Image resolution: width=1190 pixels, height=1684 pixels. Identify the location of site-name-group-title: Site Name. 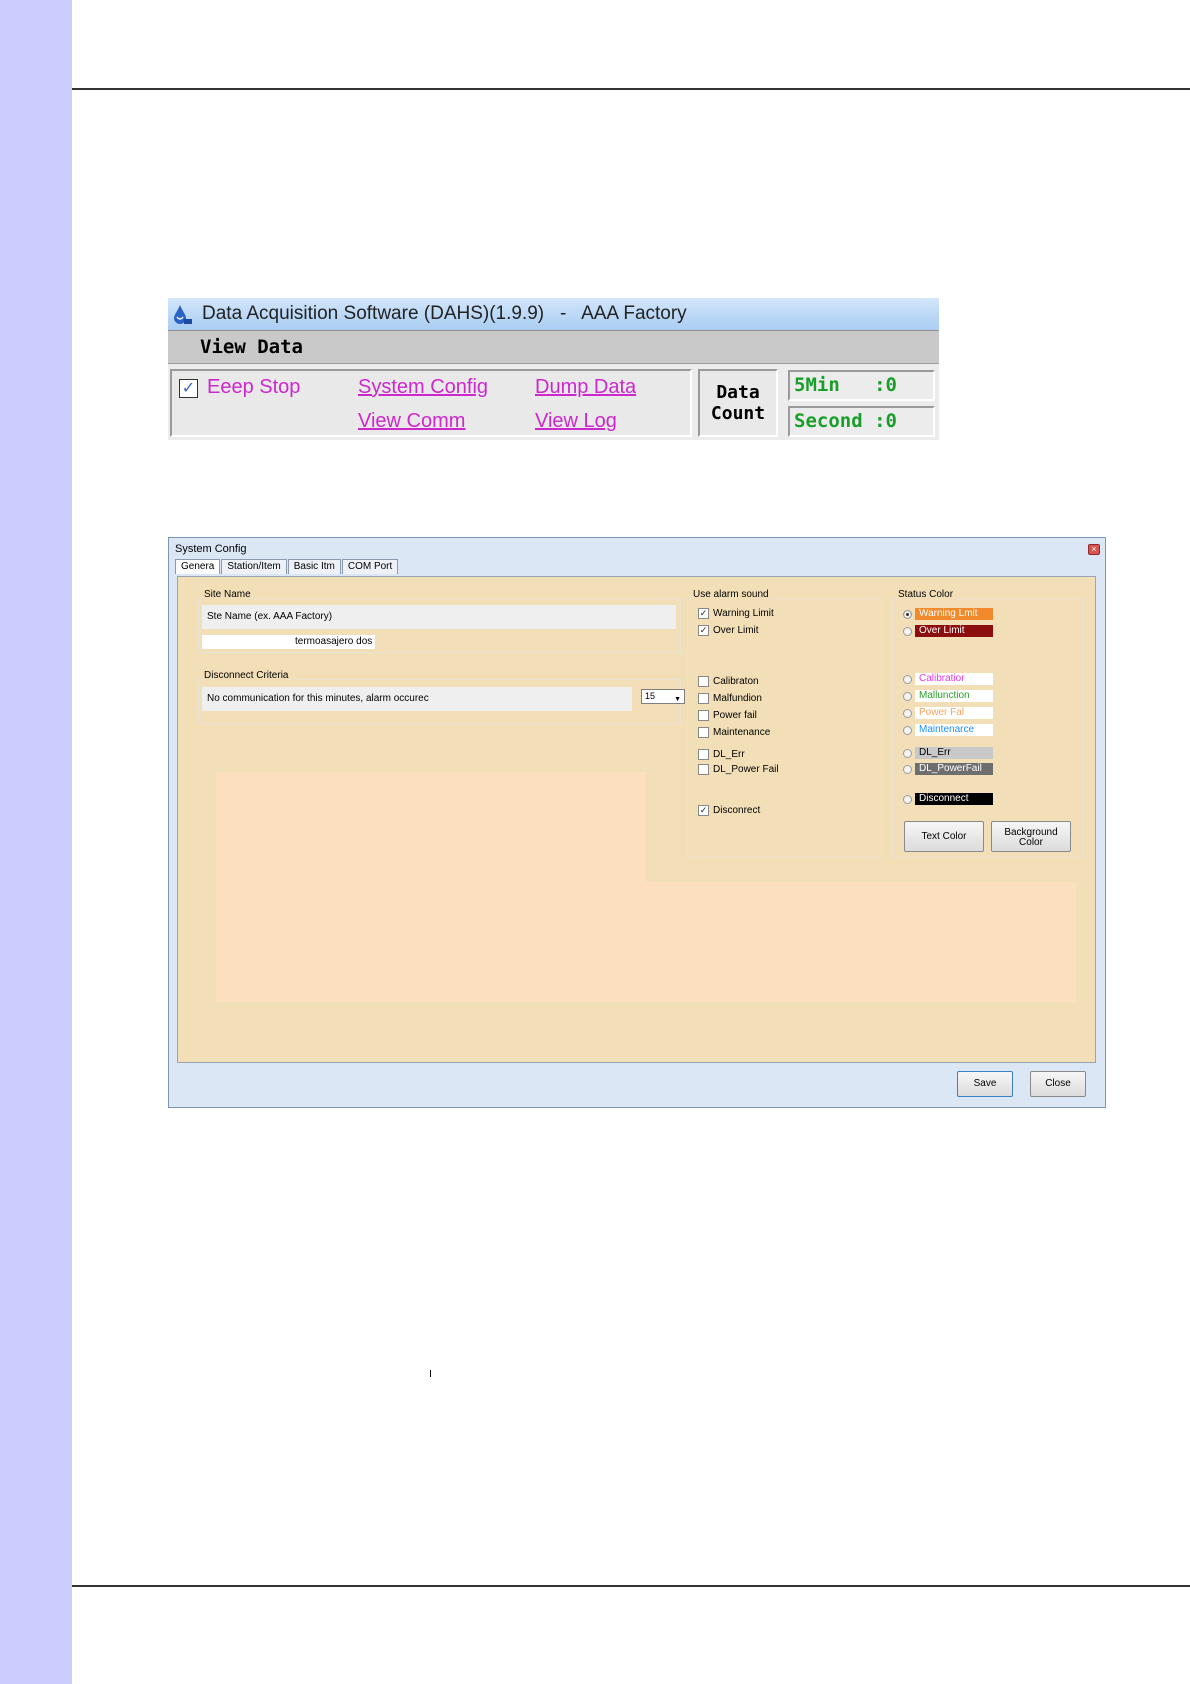
(227, 594).